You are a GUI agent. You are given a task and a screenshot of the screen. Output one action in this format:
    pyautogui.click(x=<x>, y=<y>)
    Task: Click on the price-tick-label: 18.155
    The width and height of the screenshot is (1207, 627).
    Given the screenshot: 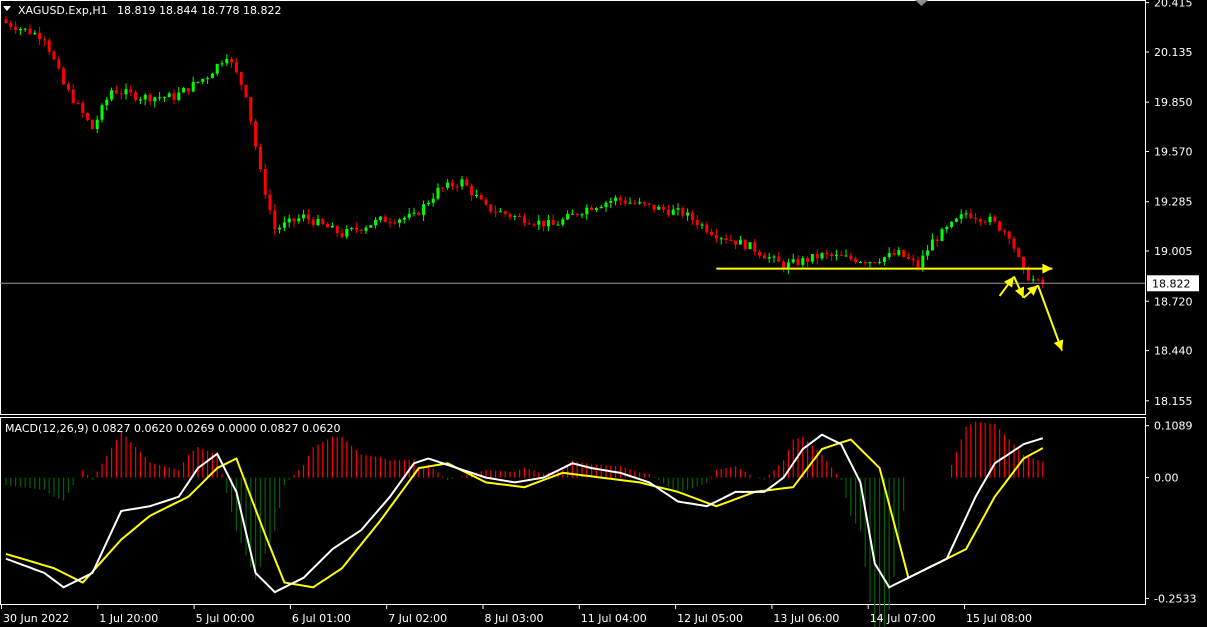 What is the action you would take?
    pyautogui.click(x=1173, y=401)
    